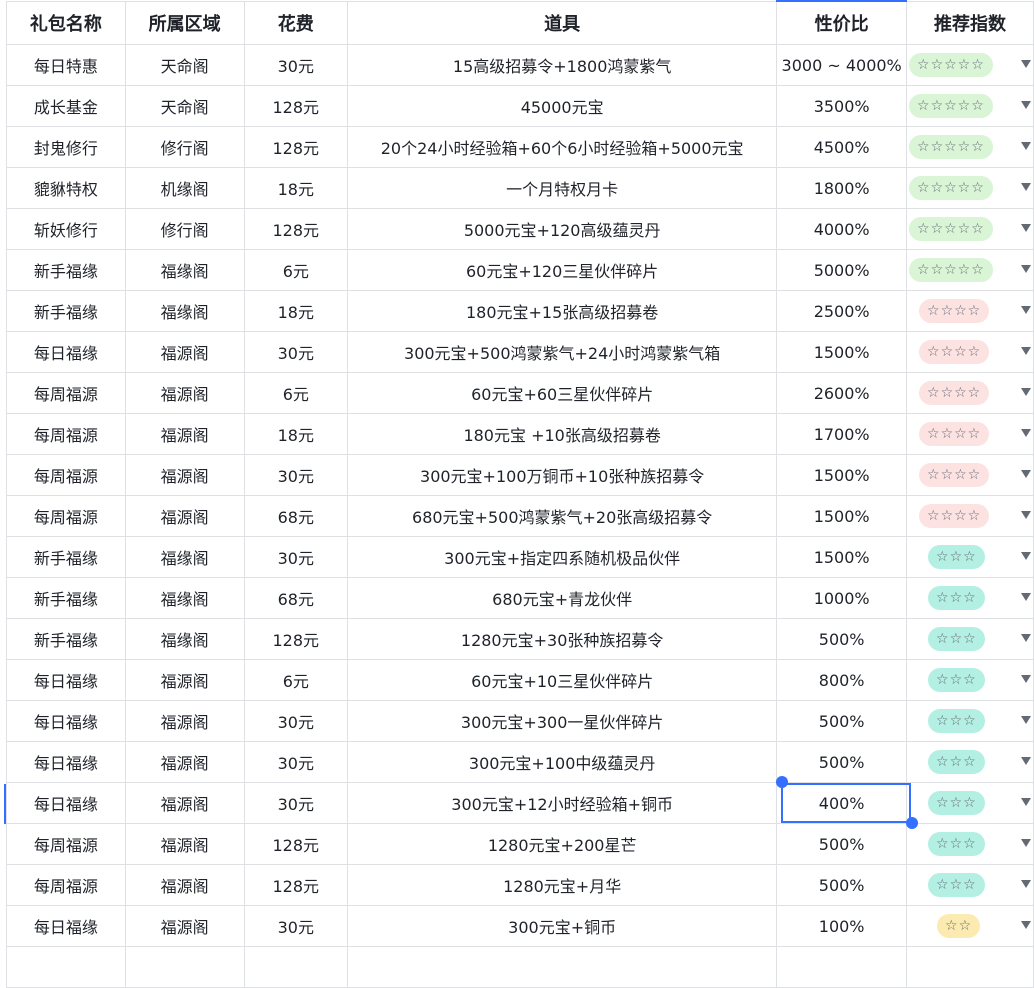 Image resolution: width=1034 pixels, height=988 pixels. Describe the element at coordinates (184, 65) in the screenshot. I see `cell-area: 天命阁` at that location.